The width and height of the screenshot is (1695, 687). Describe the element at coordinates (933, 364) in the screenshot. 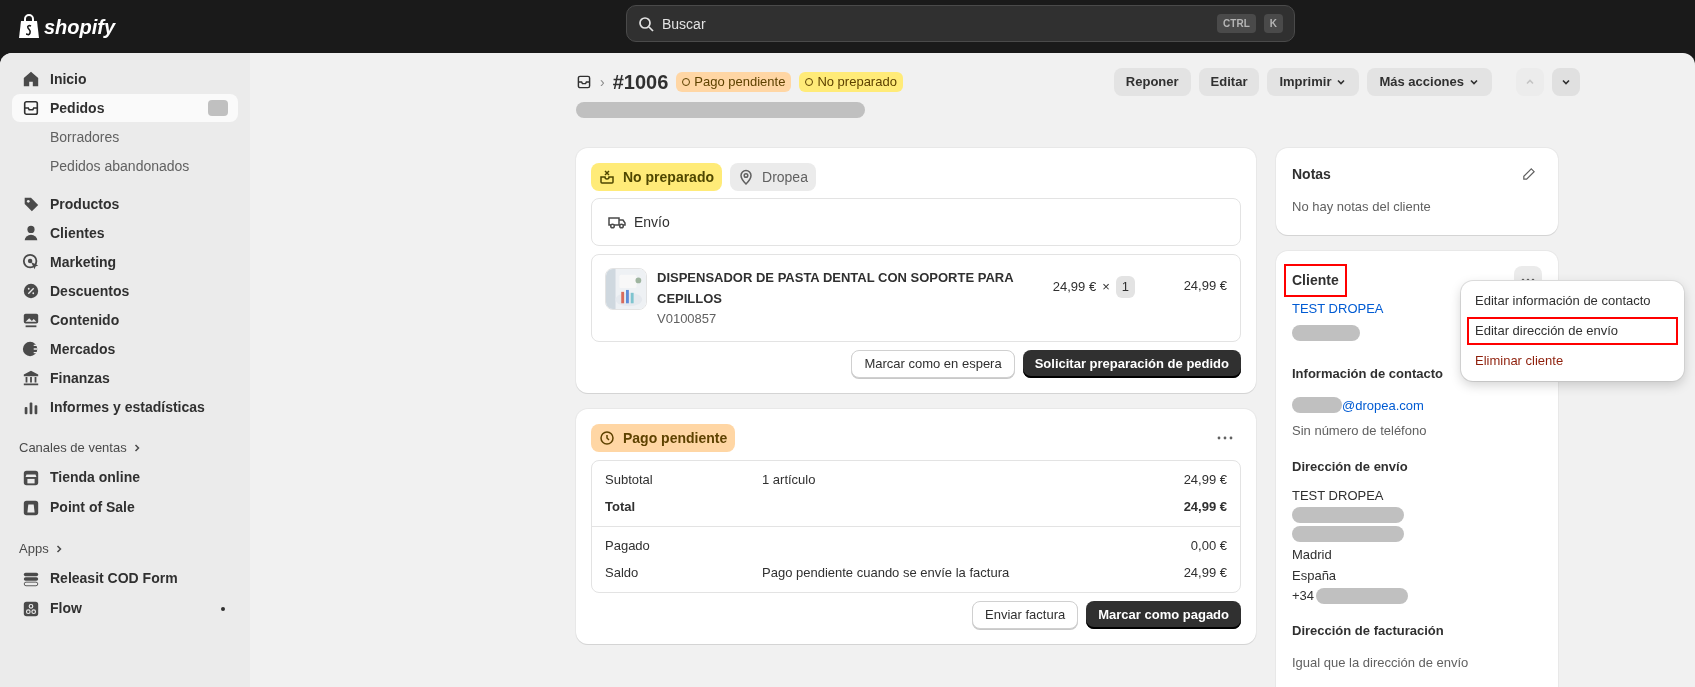

I see `secondary-button: Marcar como en espera` at that location.